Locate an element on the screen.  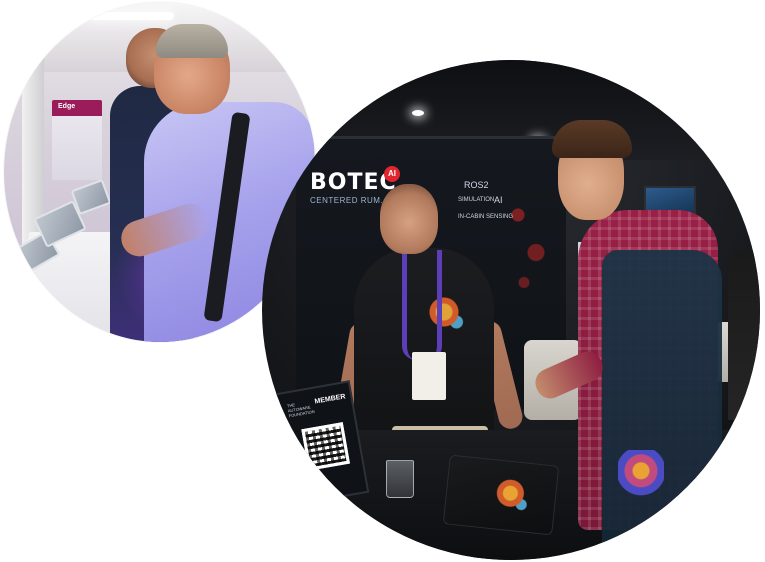
booth-banner: Edge is located at coordinates (77, 140).